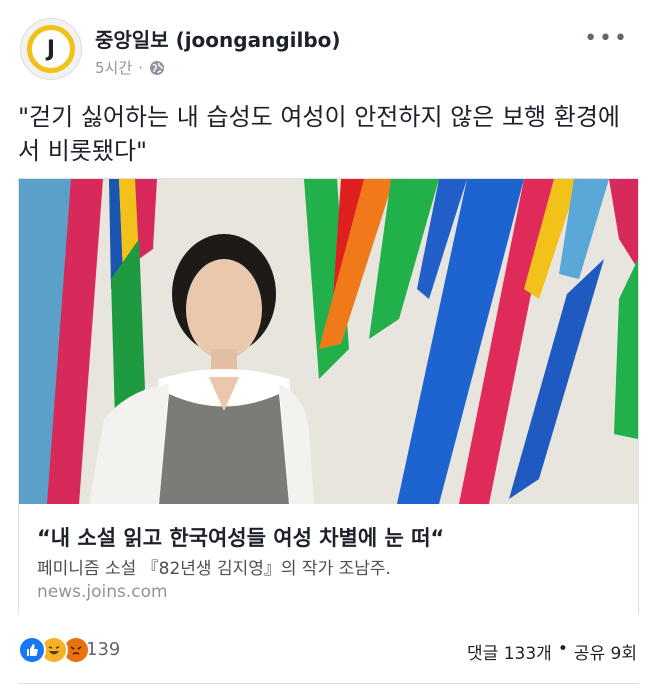 This screenshot has width=657, height=684. I want to click on link-description: 페미니즘 소설 『82년생 김지영』의 작가 조남주., so click(214, 569).